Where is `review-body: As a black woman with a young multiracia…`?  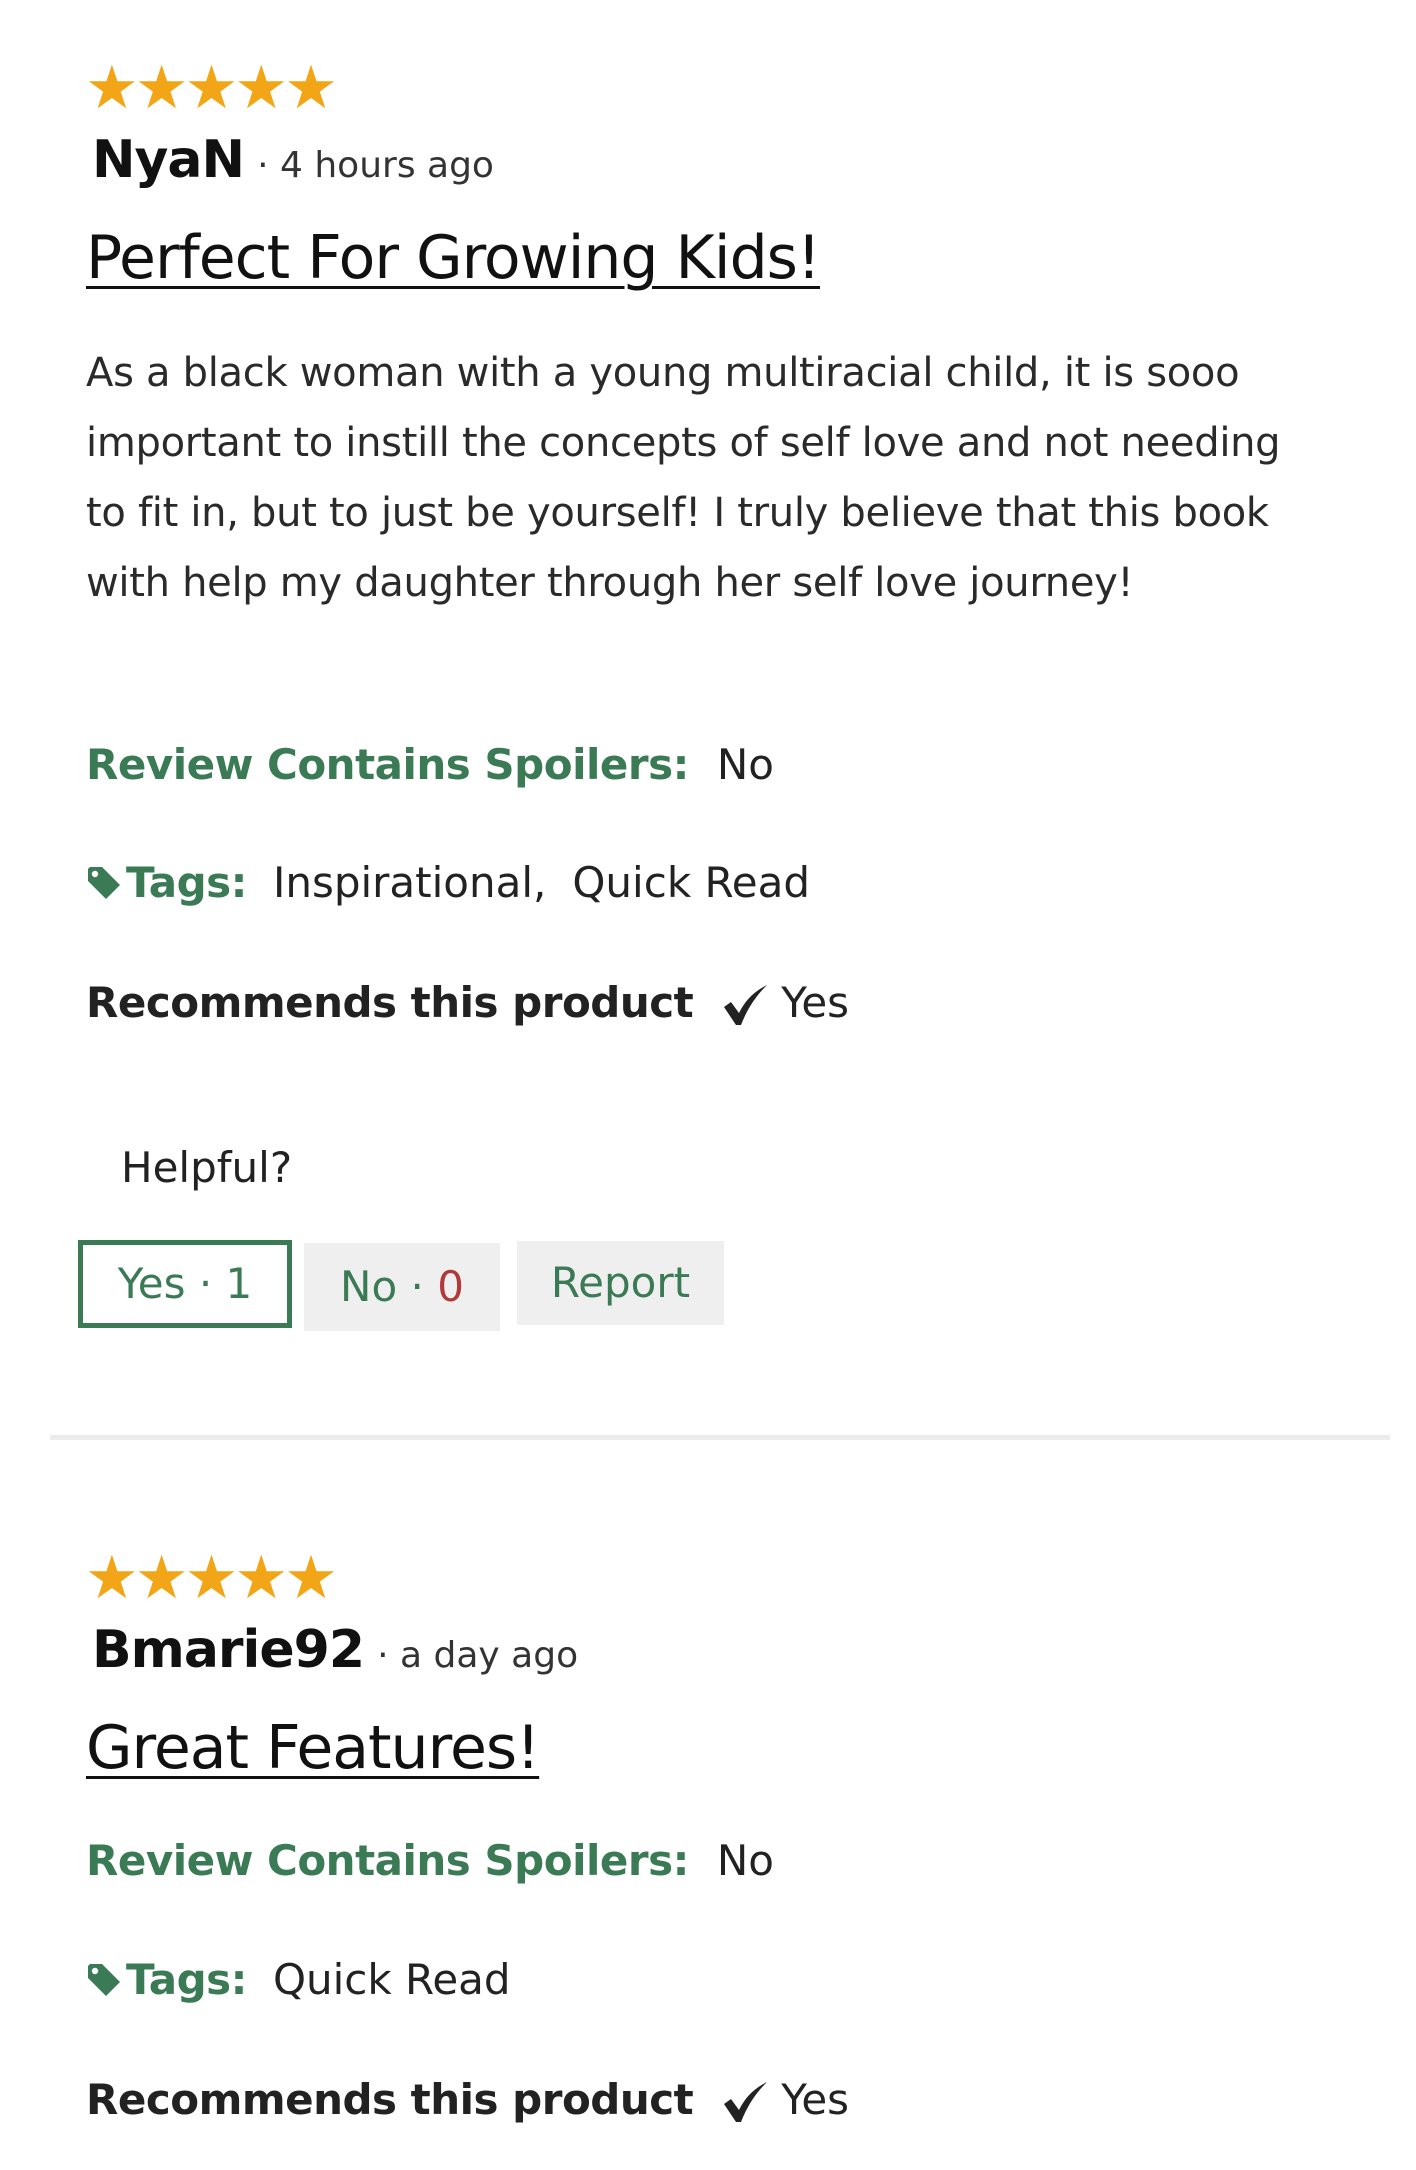
review-body: As a black woman with a young multiracia… is located at coordinates (683, 478).